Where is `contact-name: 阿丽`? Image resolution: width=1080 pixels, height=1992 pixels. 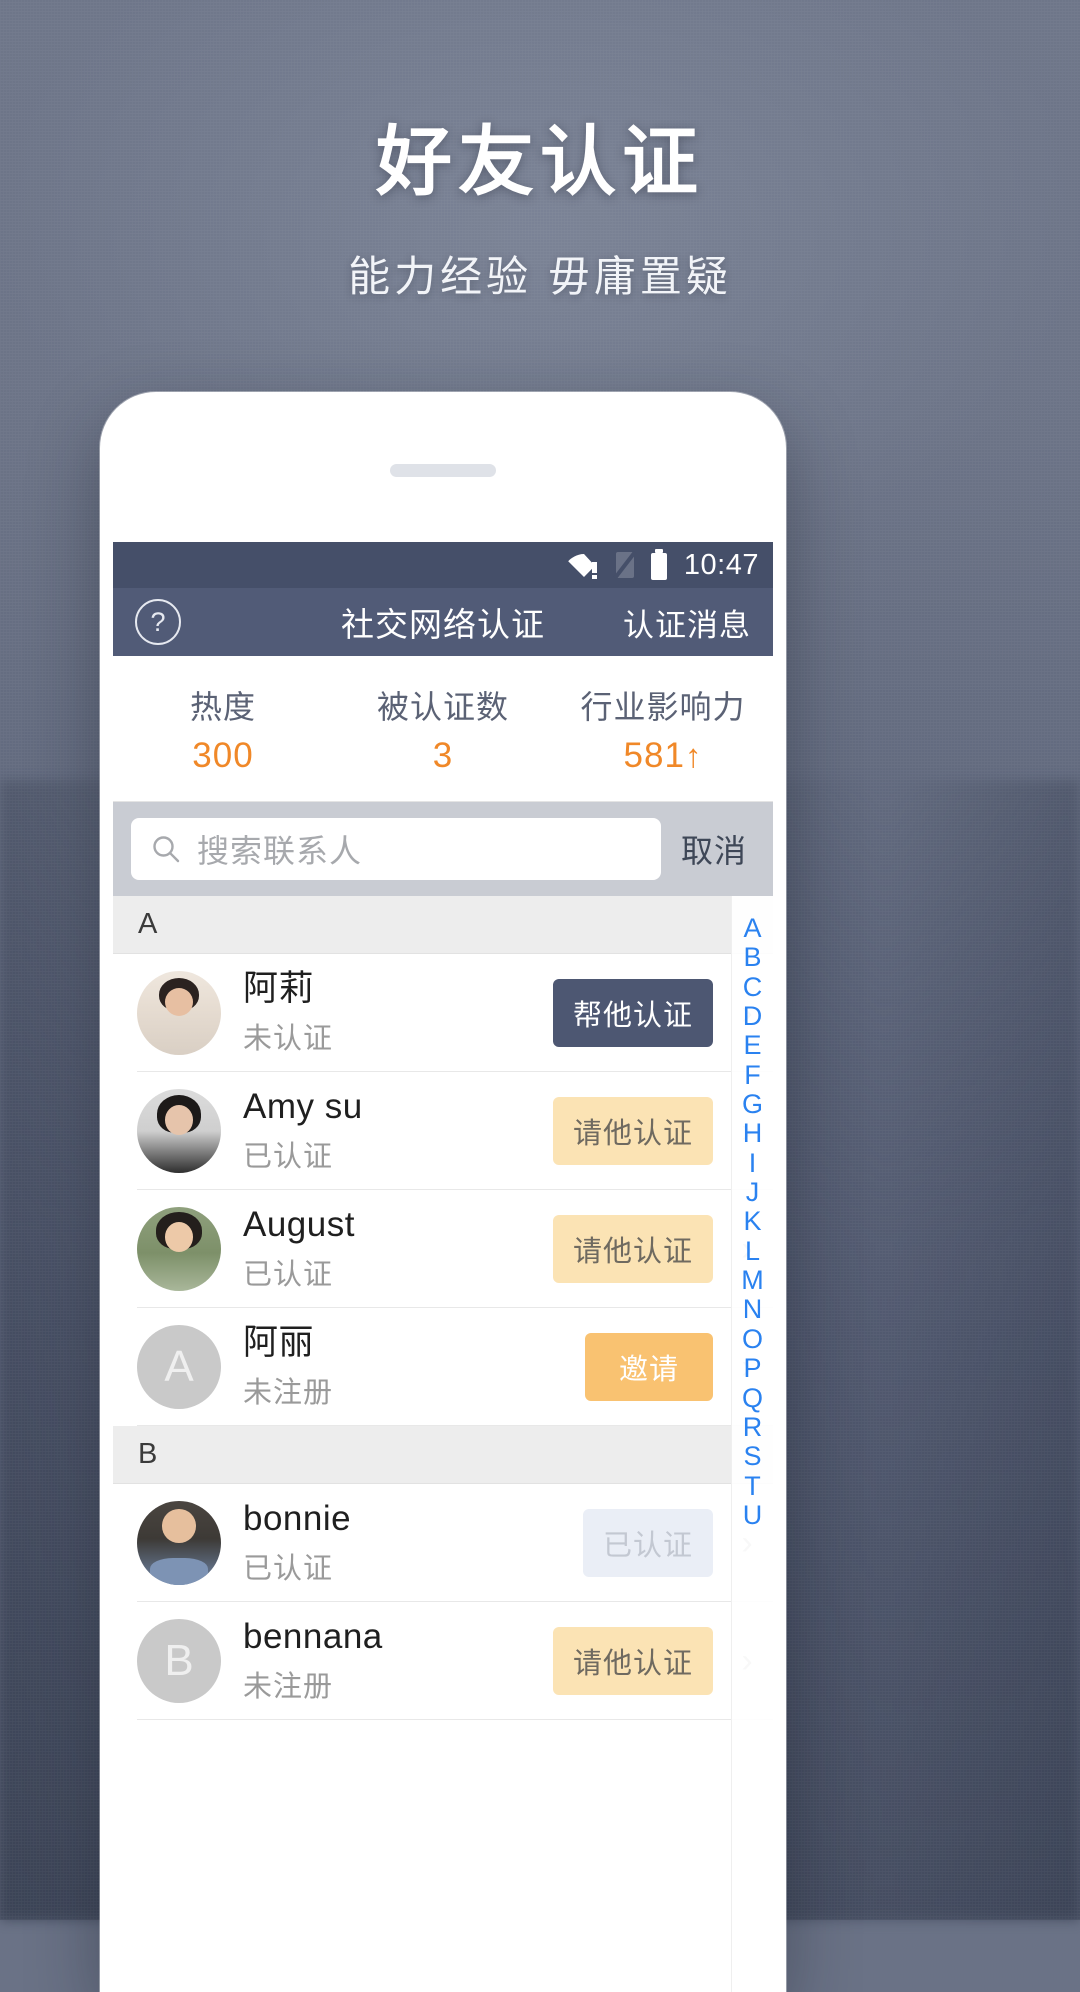 contact-name: 阿丽 is located at coordinates (279, 1343).